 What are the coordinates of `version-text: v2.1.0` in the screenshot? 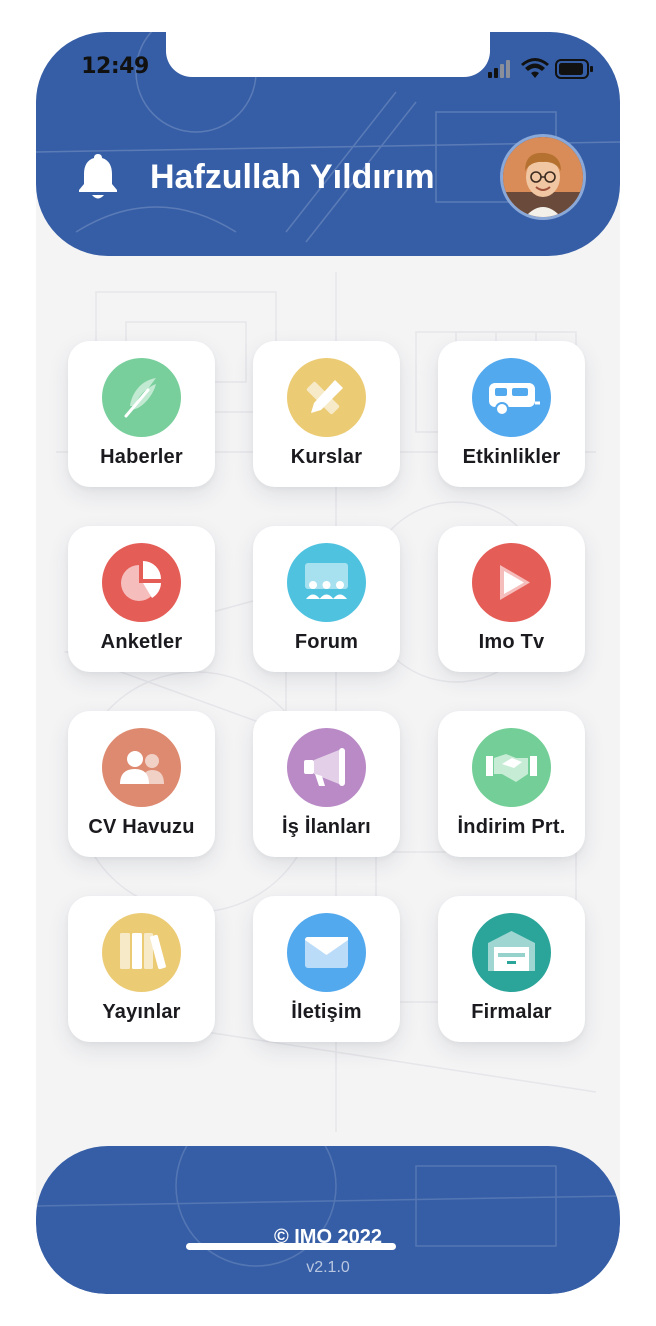 It's located at (328, 1267).